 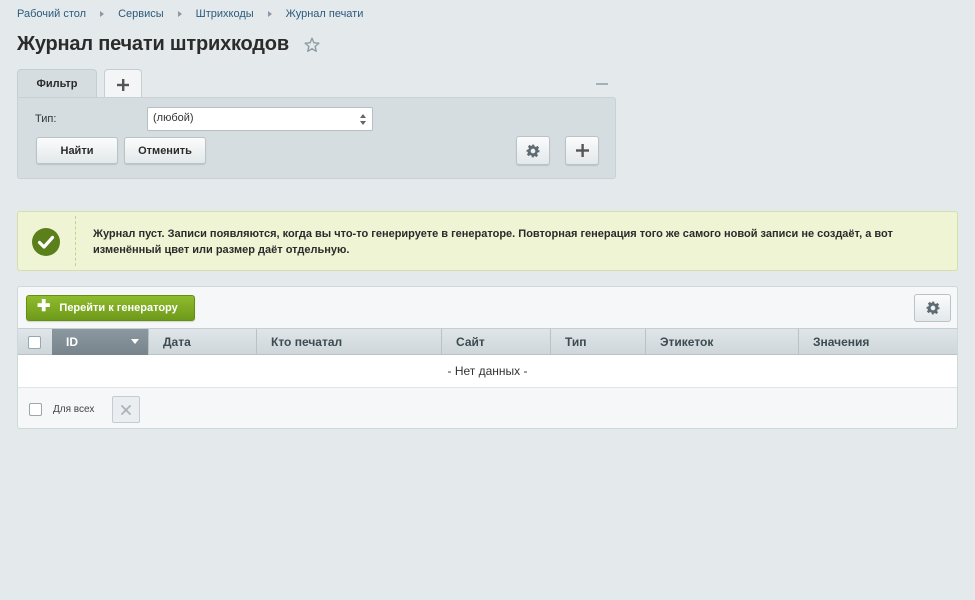 I want to click on select-all-checkbox, so click(x=34, y=342).